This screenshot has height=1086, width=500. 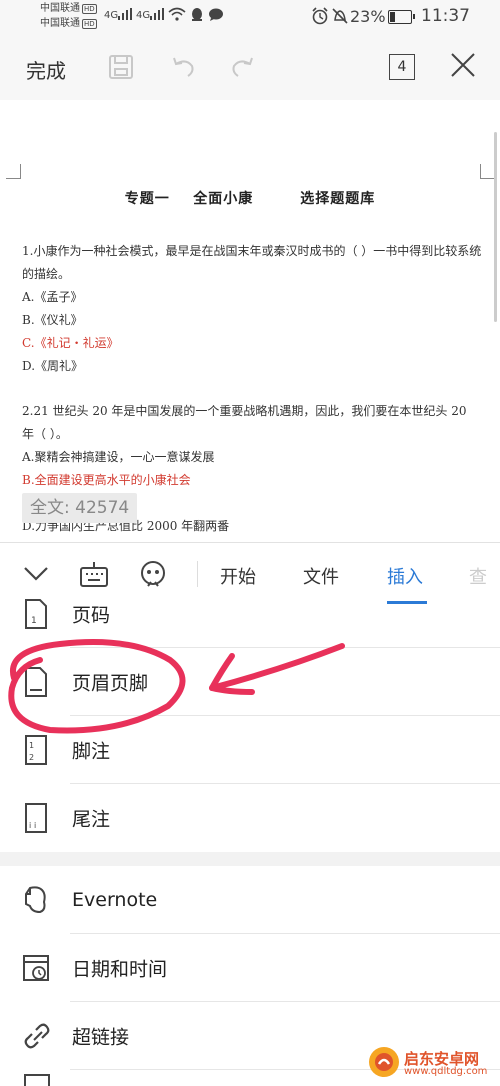 What do you see at coordinates (115, 900) in the screenshot?
I see `menu-item-label: Evernote` at bounding box center [115, 900].